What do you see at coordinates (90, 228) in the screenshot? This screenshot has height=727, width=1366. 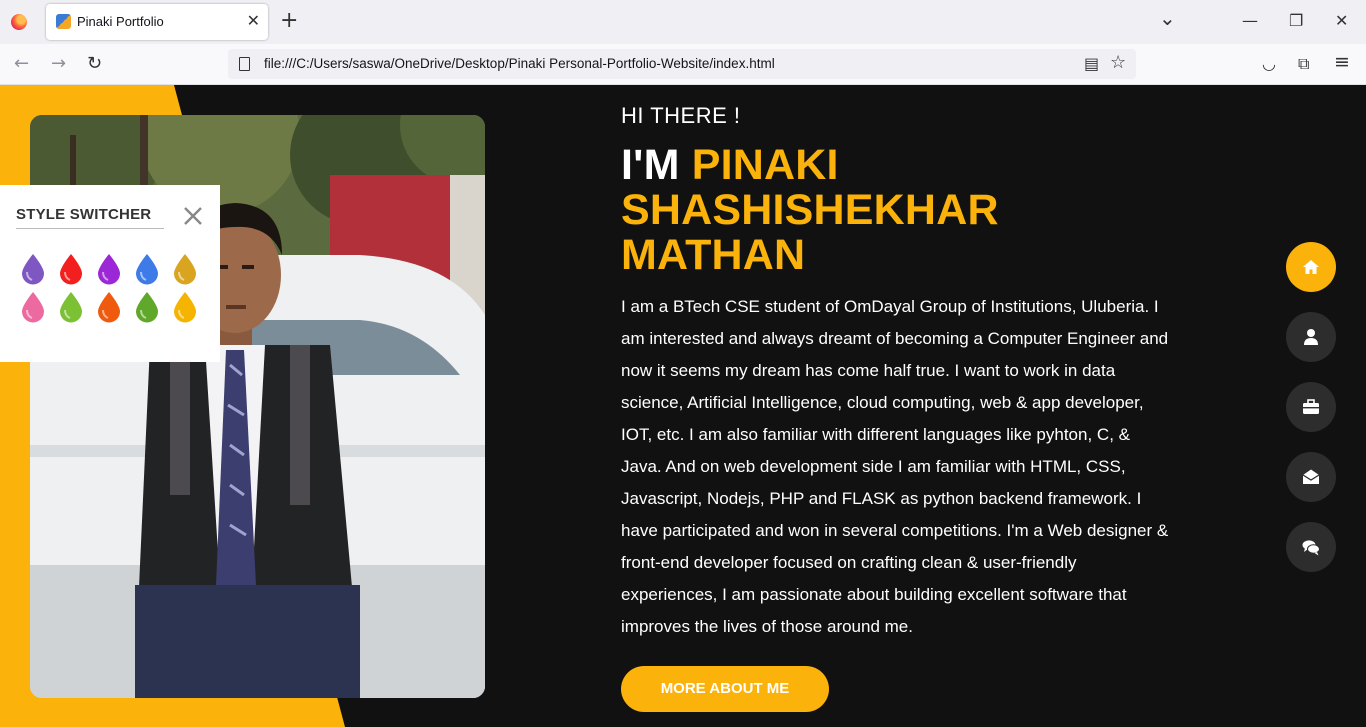 I see `divider` at bounding box center [90, 228].